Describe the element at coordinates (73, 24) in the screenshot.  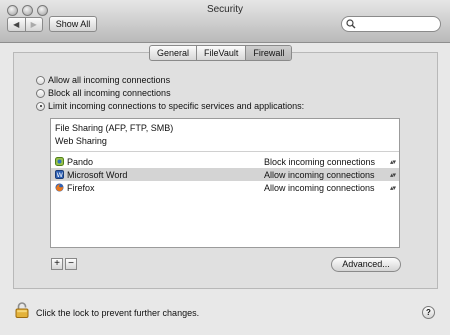
I see `show-all-button: Show All` at that location.